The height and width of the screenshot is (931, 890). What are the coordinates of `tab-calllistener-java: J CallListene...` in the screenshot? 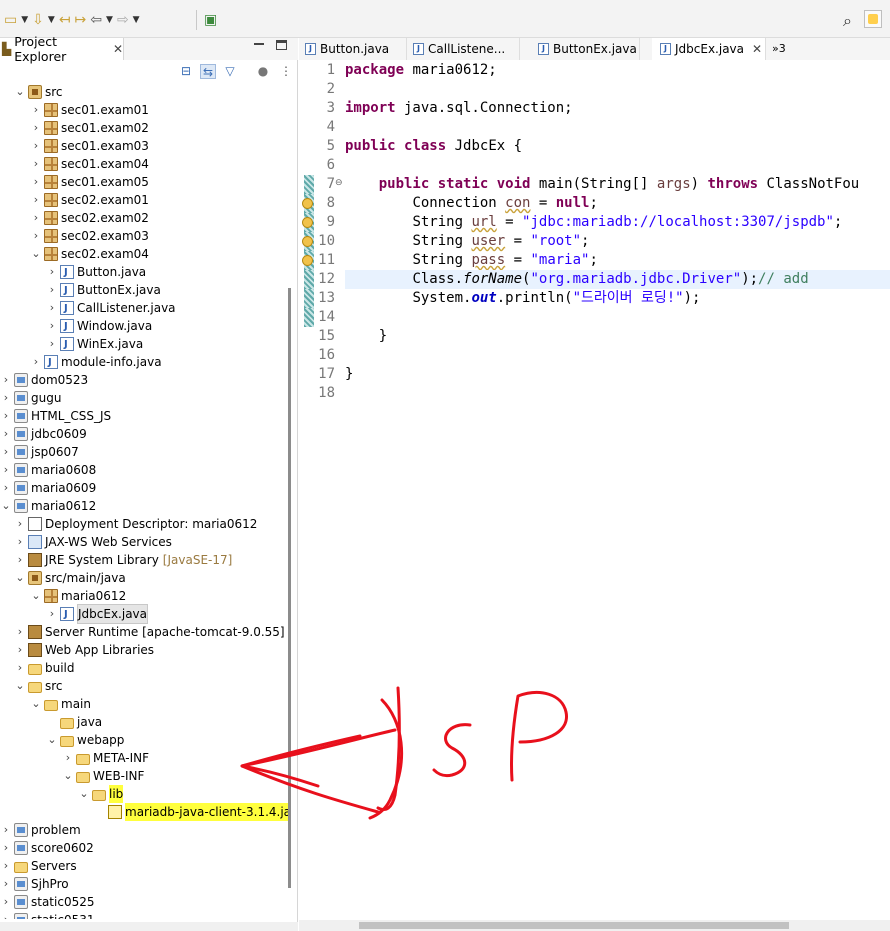 It's located at (463, 49).